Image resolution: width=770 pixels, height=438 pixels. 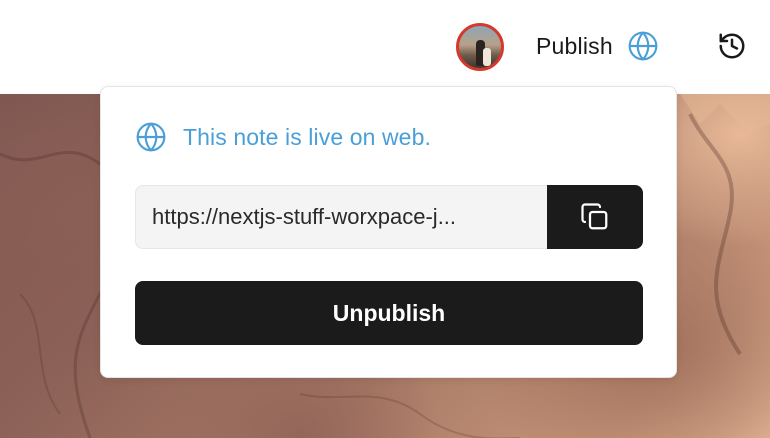 I want to click on publish-button: Publish, so click(x=601, y=46).